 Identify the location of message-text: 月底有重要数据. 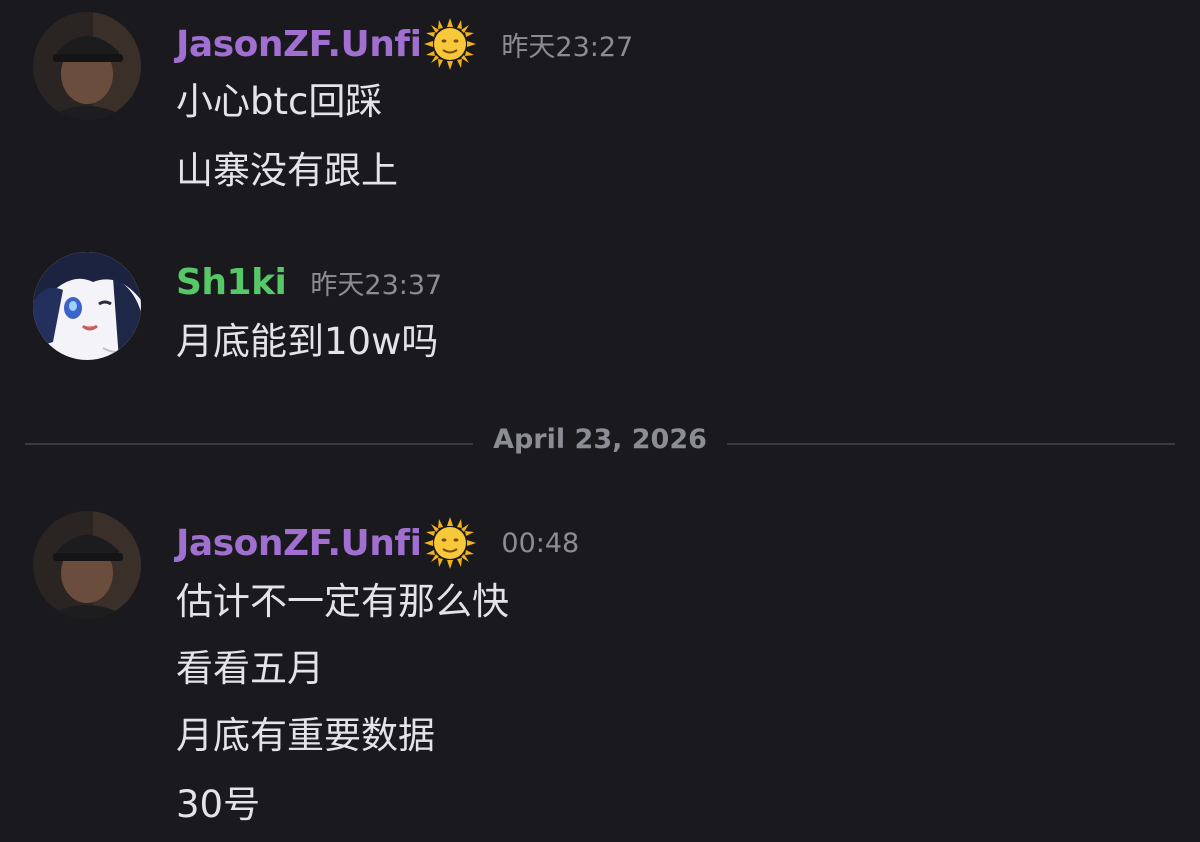
(305, 735).